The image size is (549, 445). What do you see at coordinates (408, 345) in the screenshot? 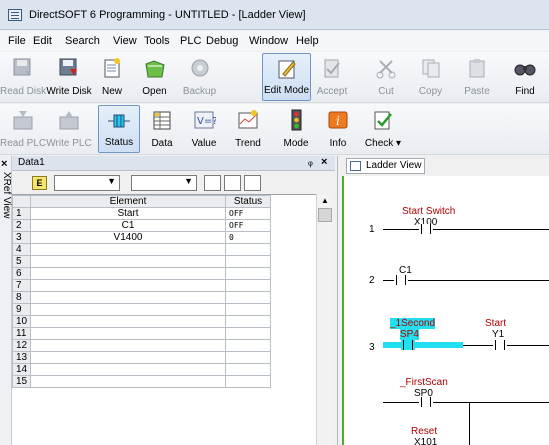
I see `contact-sp4` at bounding box center [408, 345].